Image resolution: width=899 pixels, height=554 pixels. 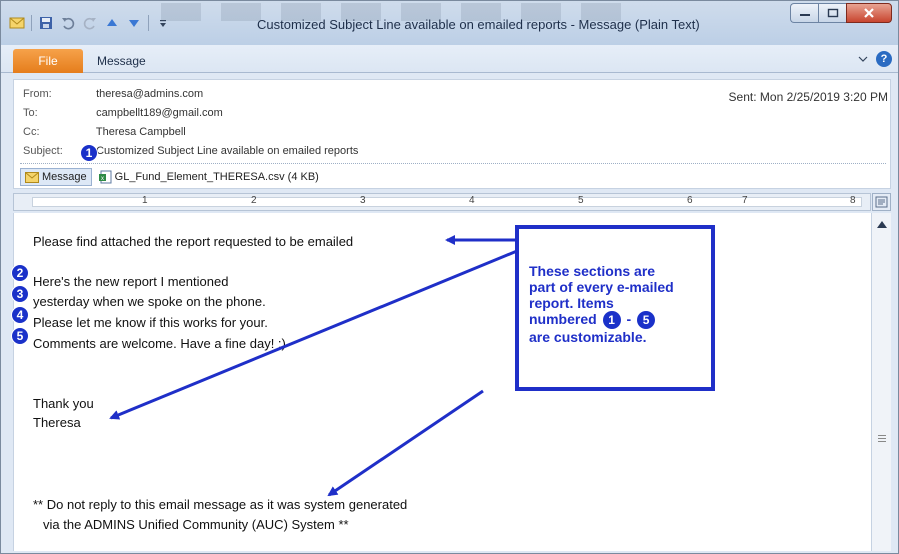 I want to click on marker-2: 2, so click(x=20, y=273).